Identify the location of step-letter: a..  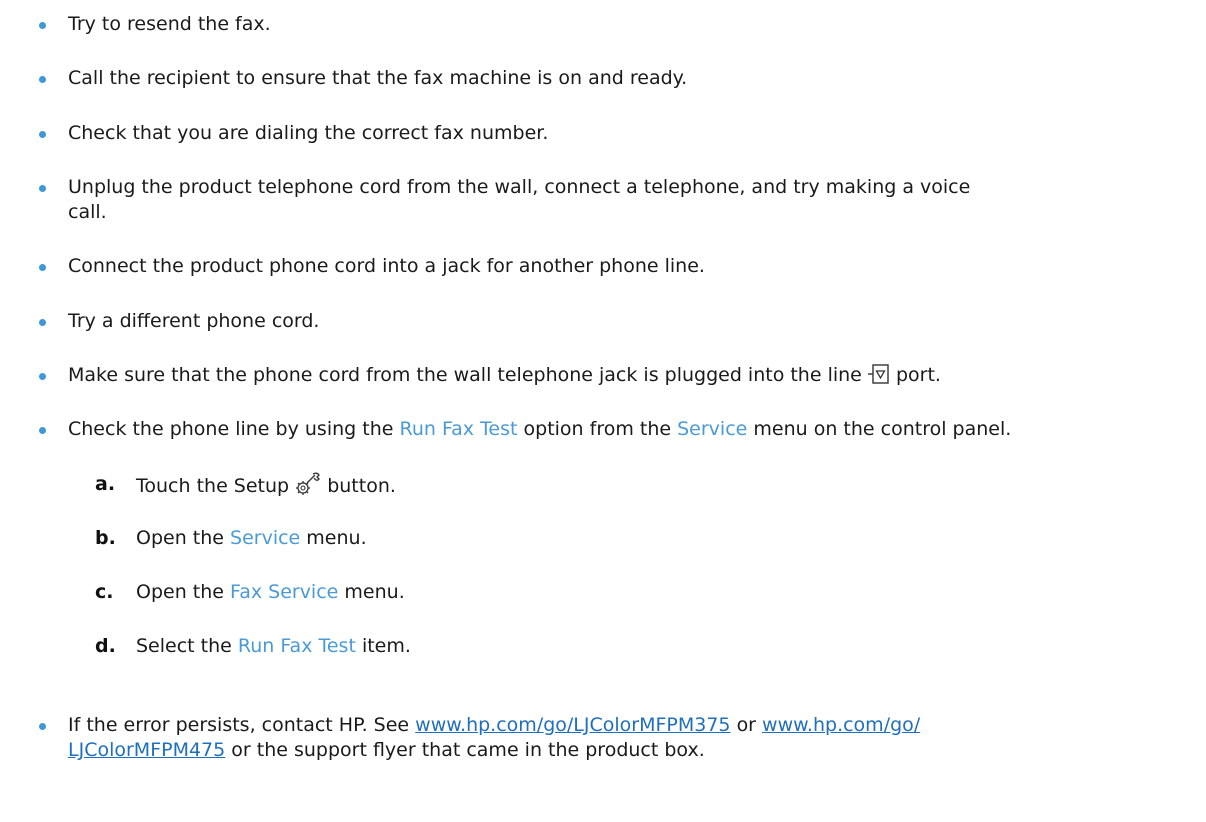
(105, 484).